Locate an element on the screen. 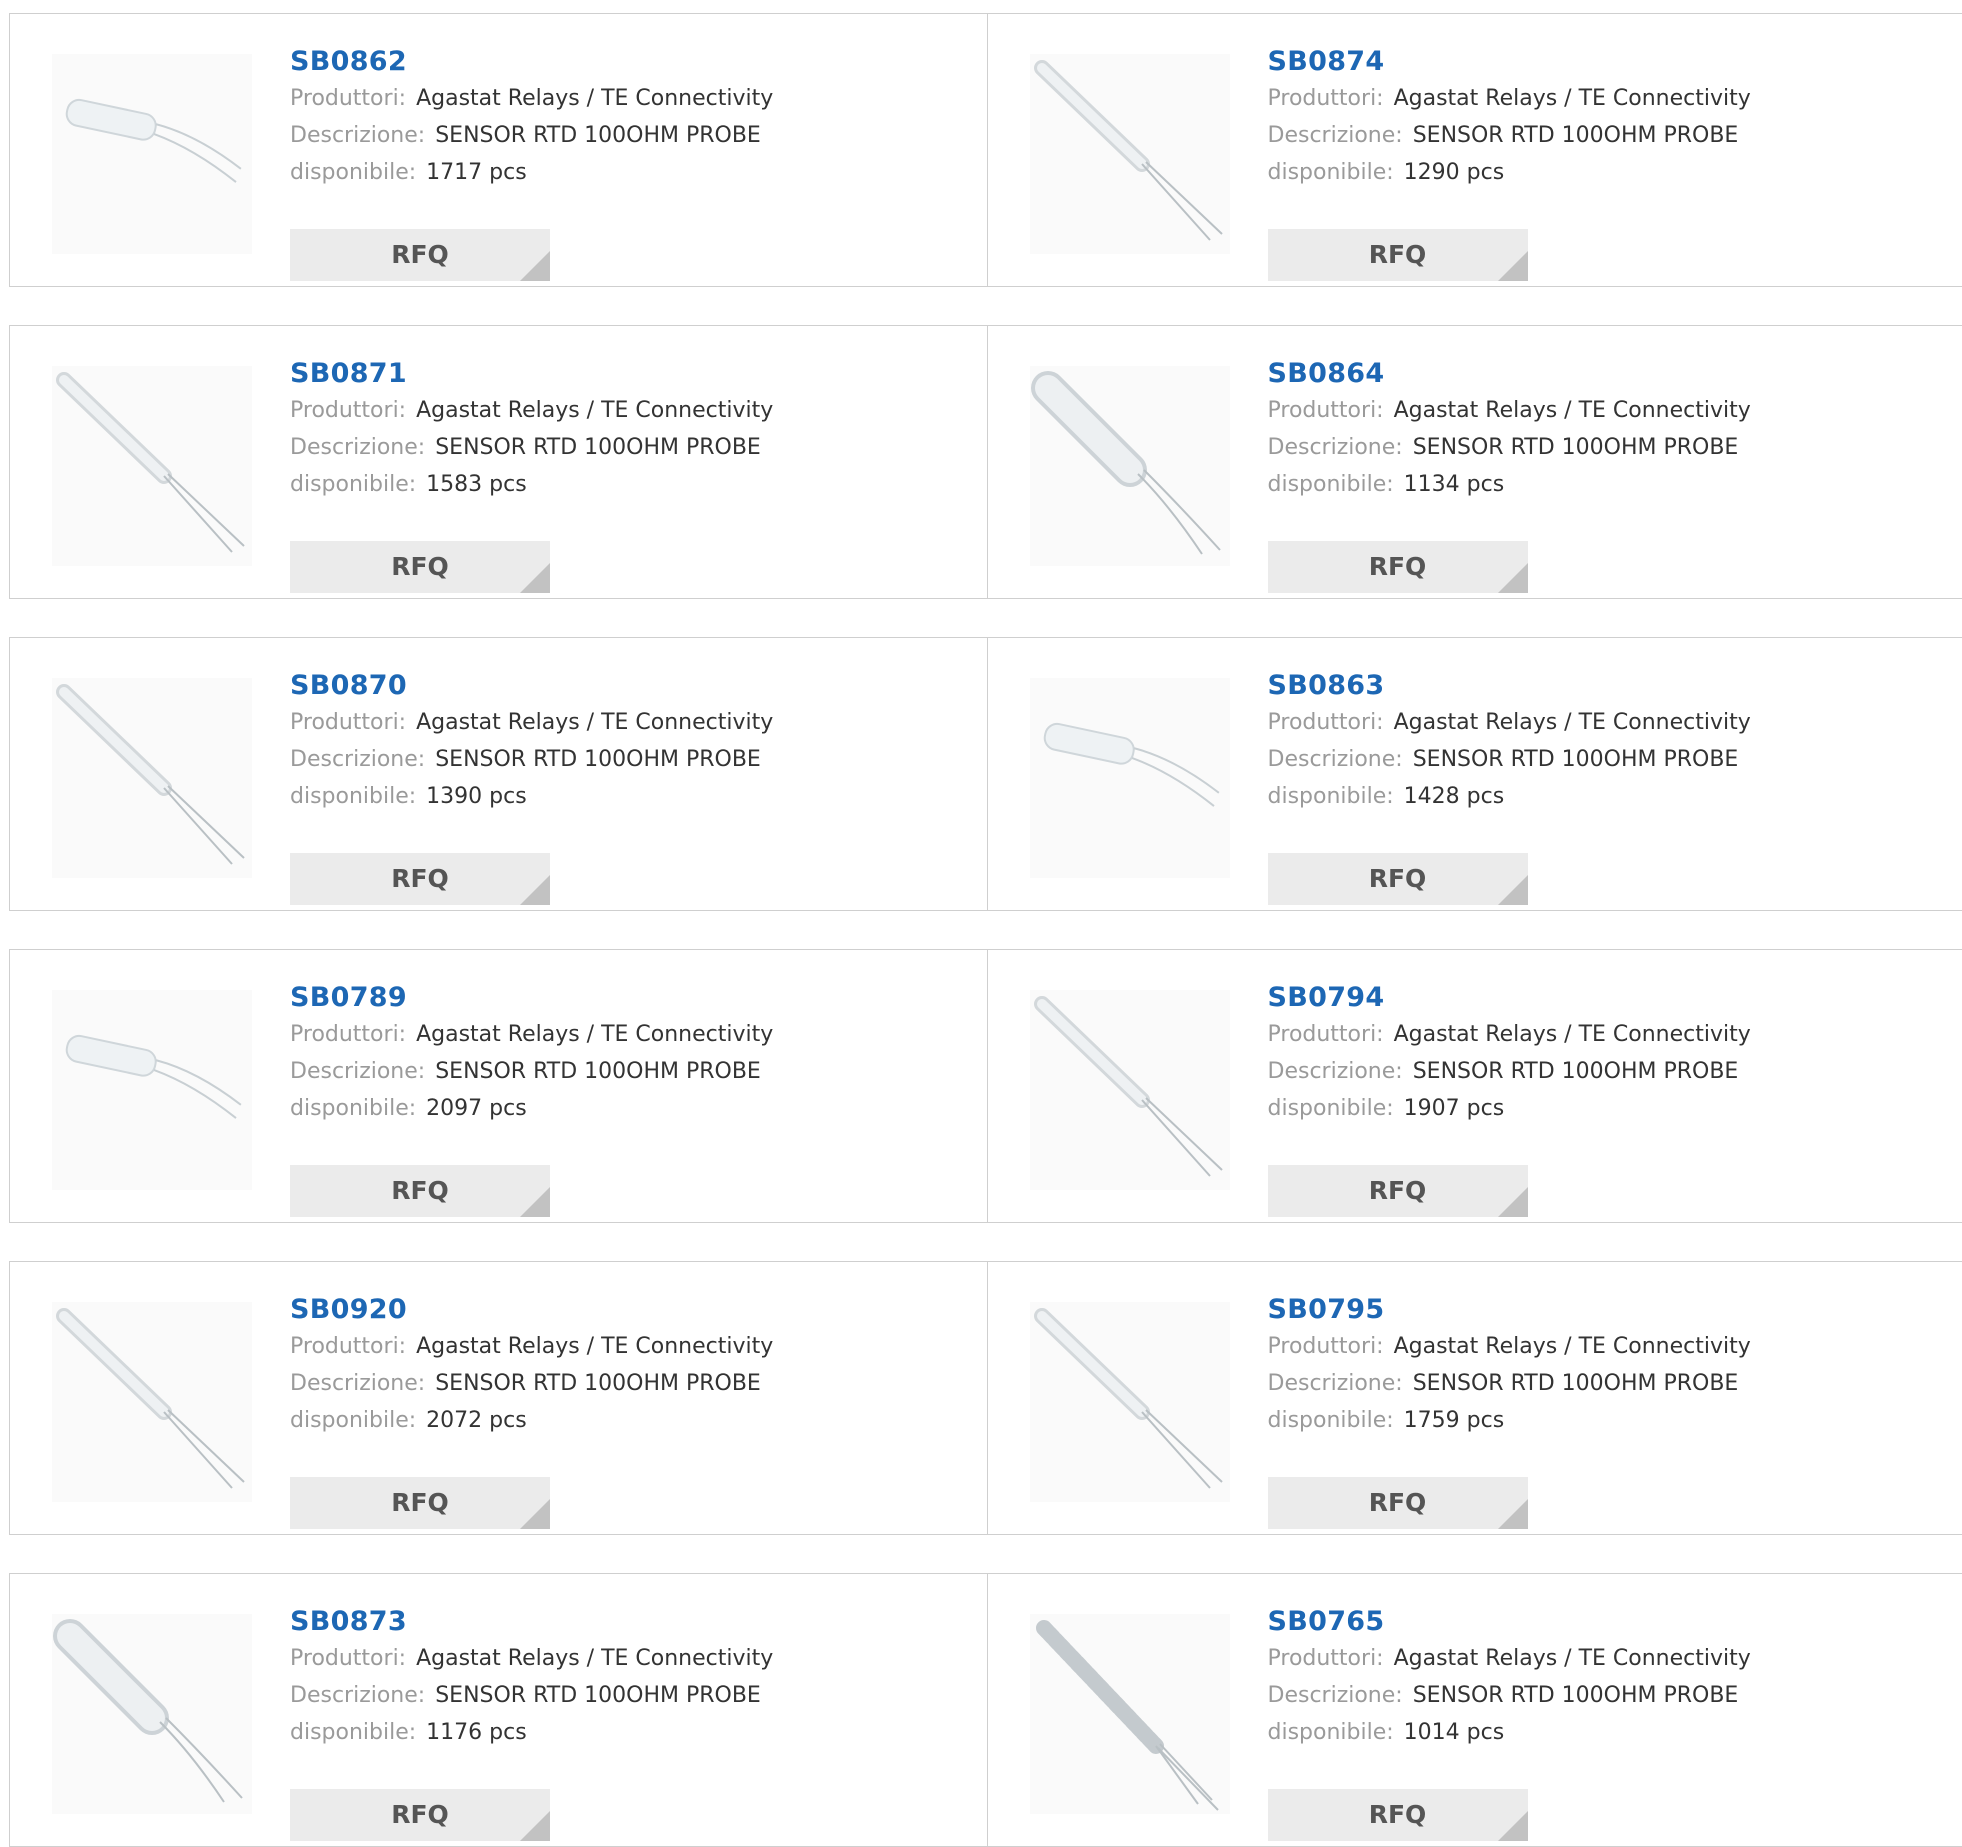 Image resolution: width=1962 pixels, height=1847 pixels. available-line: disponibile: 1176 pcs is located at coordinates (615, 1732).